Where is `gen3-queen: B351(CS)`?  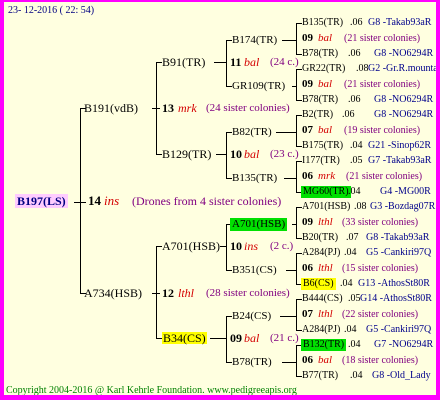
gen3-queen: B351(CS) is located at coordinates (254, 270).